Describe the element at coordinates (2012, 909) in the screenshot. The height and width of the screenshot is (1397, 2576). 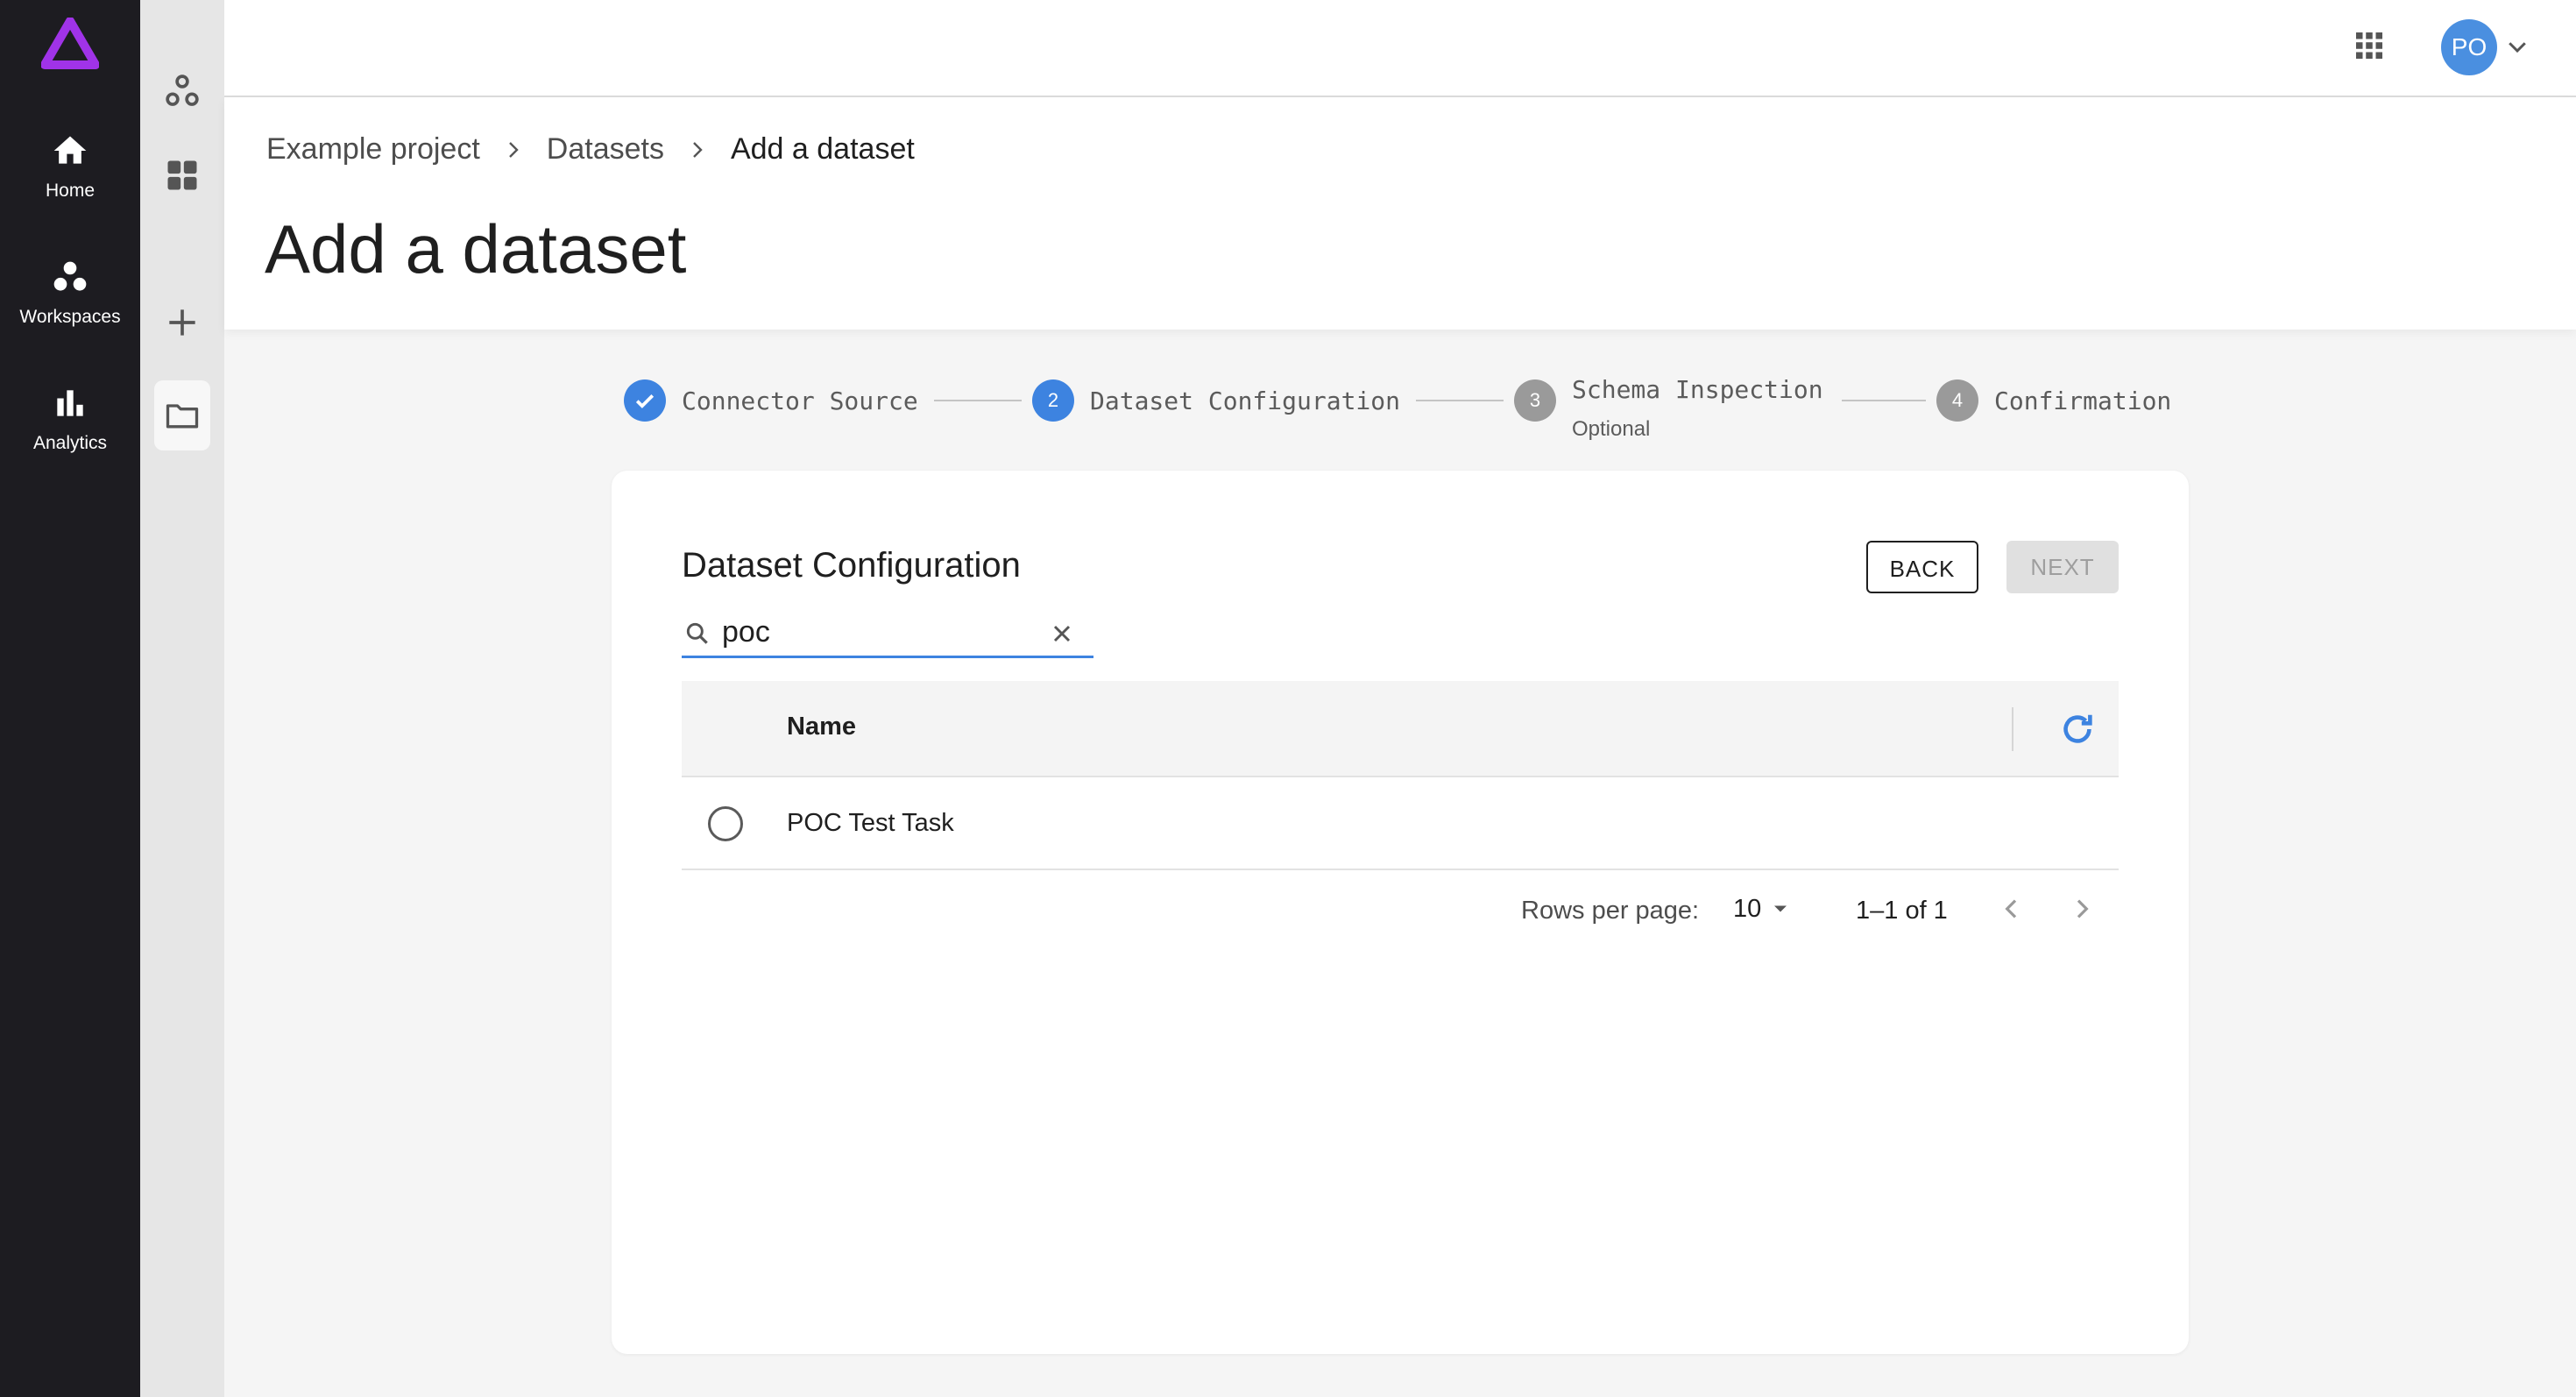
I see `chevron-left-icon` at that location.